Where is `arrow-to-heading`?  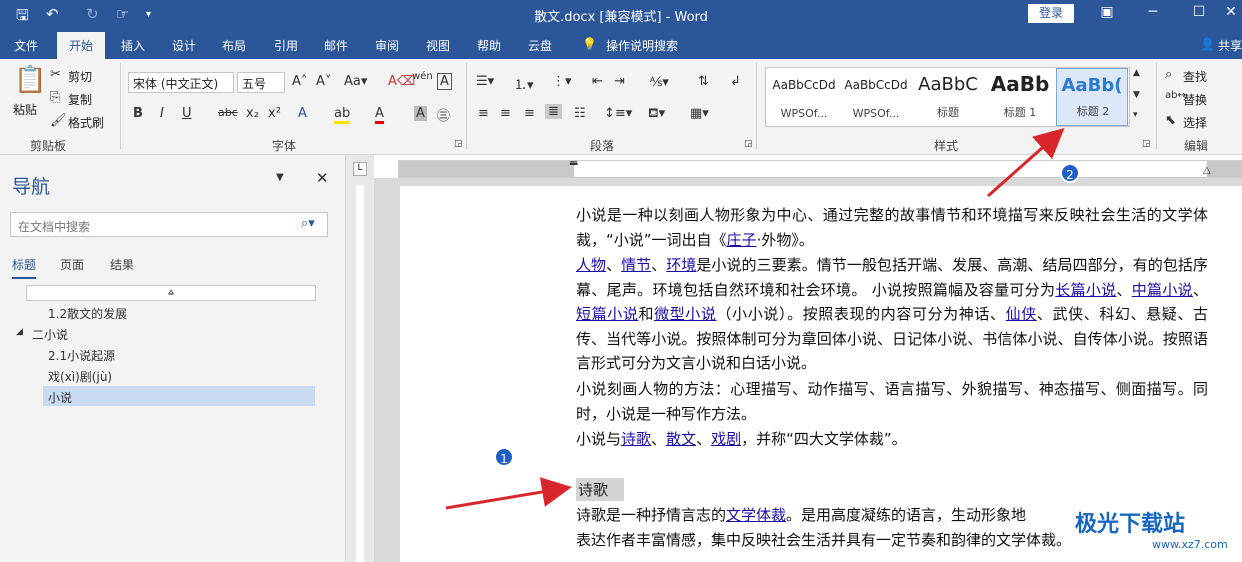
arrow-to-heading is located at coordinates (508, 493).